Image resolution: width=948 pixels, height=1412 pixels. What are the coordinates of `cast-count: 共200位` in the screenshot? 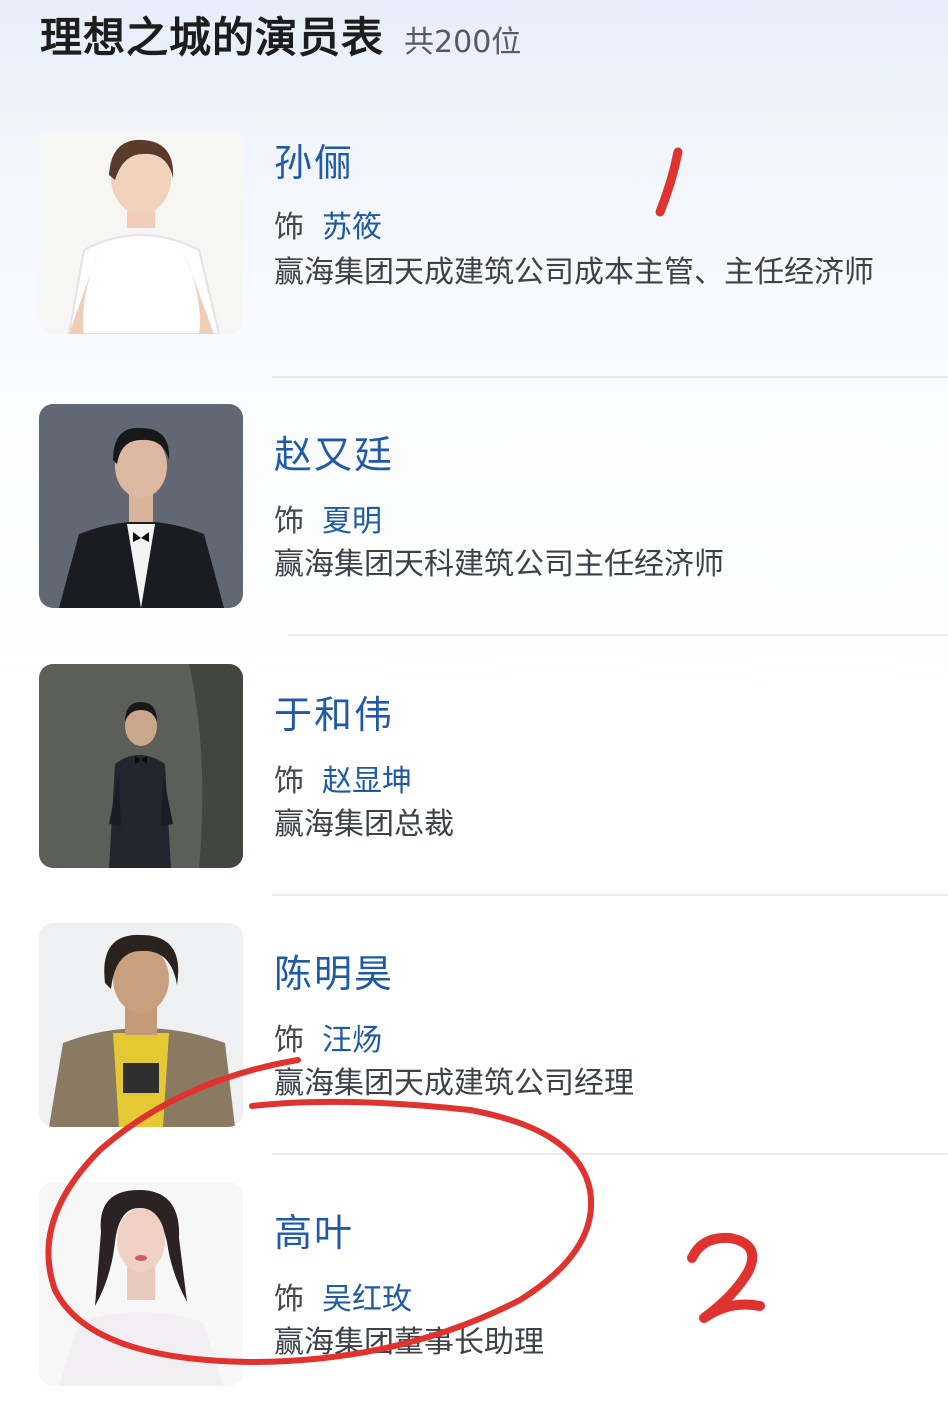 It's located at (463, 42).